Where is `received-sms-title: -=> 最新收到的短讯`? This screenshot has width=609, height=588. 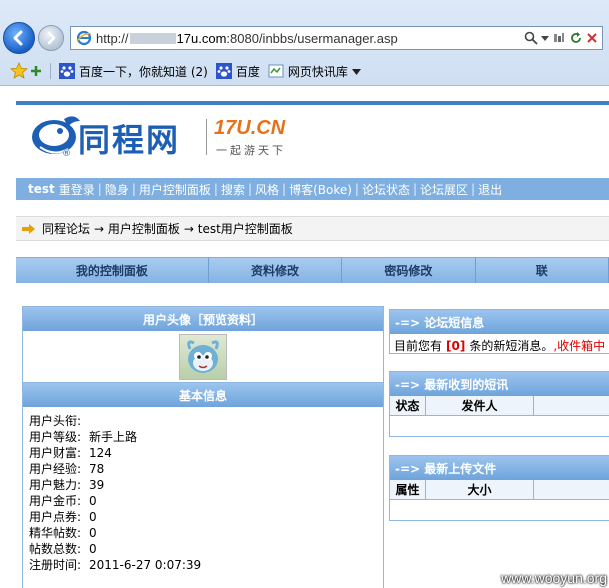
received-sms-title: -=> 最新收到的短讯 is located at coordinates (499, 384).